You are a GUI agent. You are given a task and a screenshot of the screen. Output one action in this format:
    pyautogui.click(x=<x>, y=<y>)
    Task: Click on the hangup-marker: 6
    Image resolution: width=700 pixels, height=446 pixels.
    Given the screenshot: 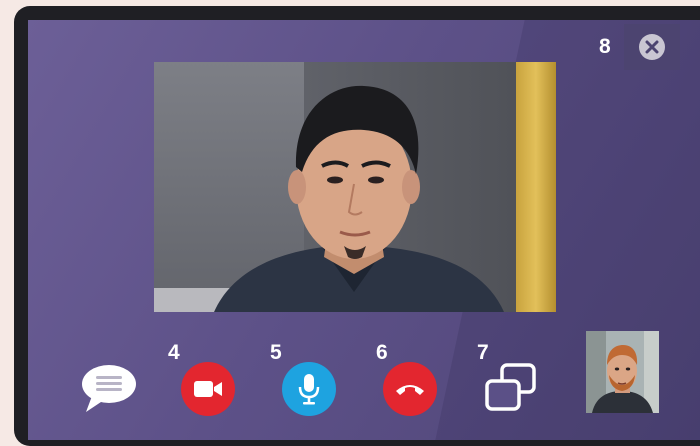 What is the action you would take?
    pyautogui.click(x=382, y=352)
    